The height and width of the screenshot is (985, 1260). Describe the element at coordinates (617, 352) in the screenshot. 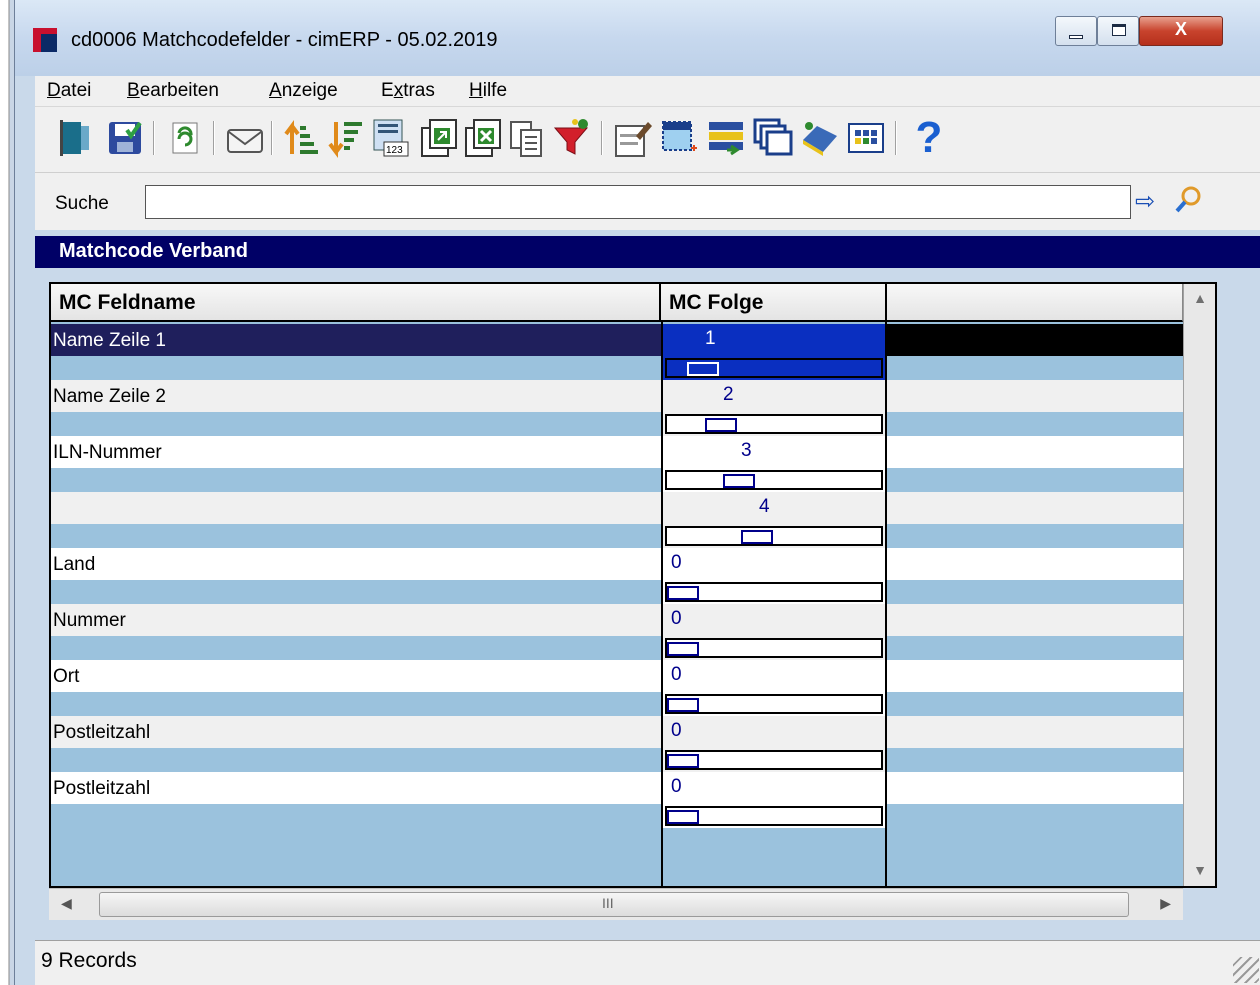

I see `table-row: Name Zeile 1 1` at that location.